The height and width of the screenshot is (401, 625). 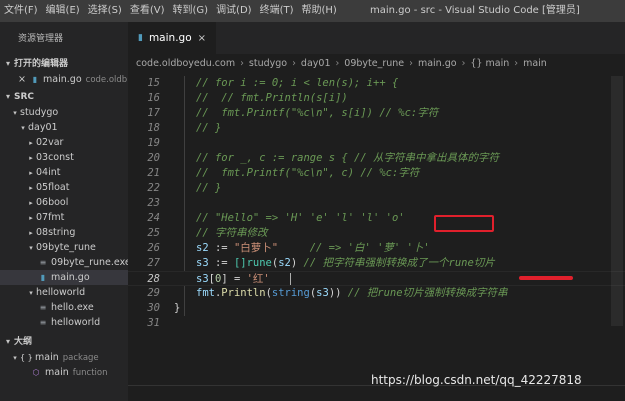 I want to click on breadcrumb-item: main, so click(x=535, y=64).